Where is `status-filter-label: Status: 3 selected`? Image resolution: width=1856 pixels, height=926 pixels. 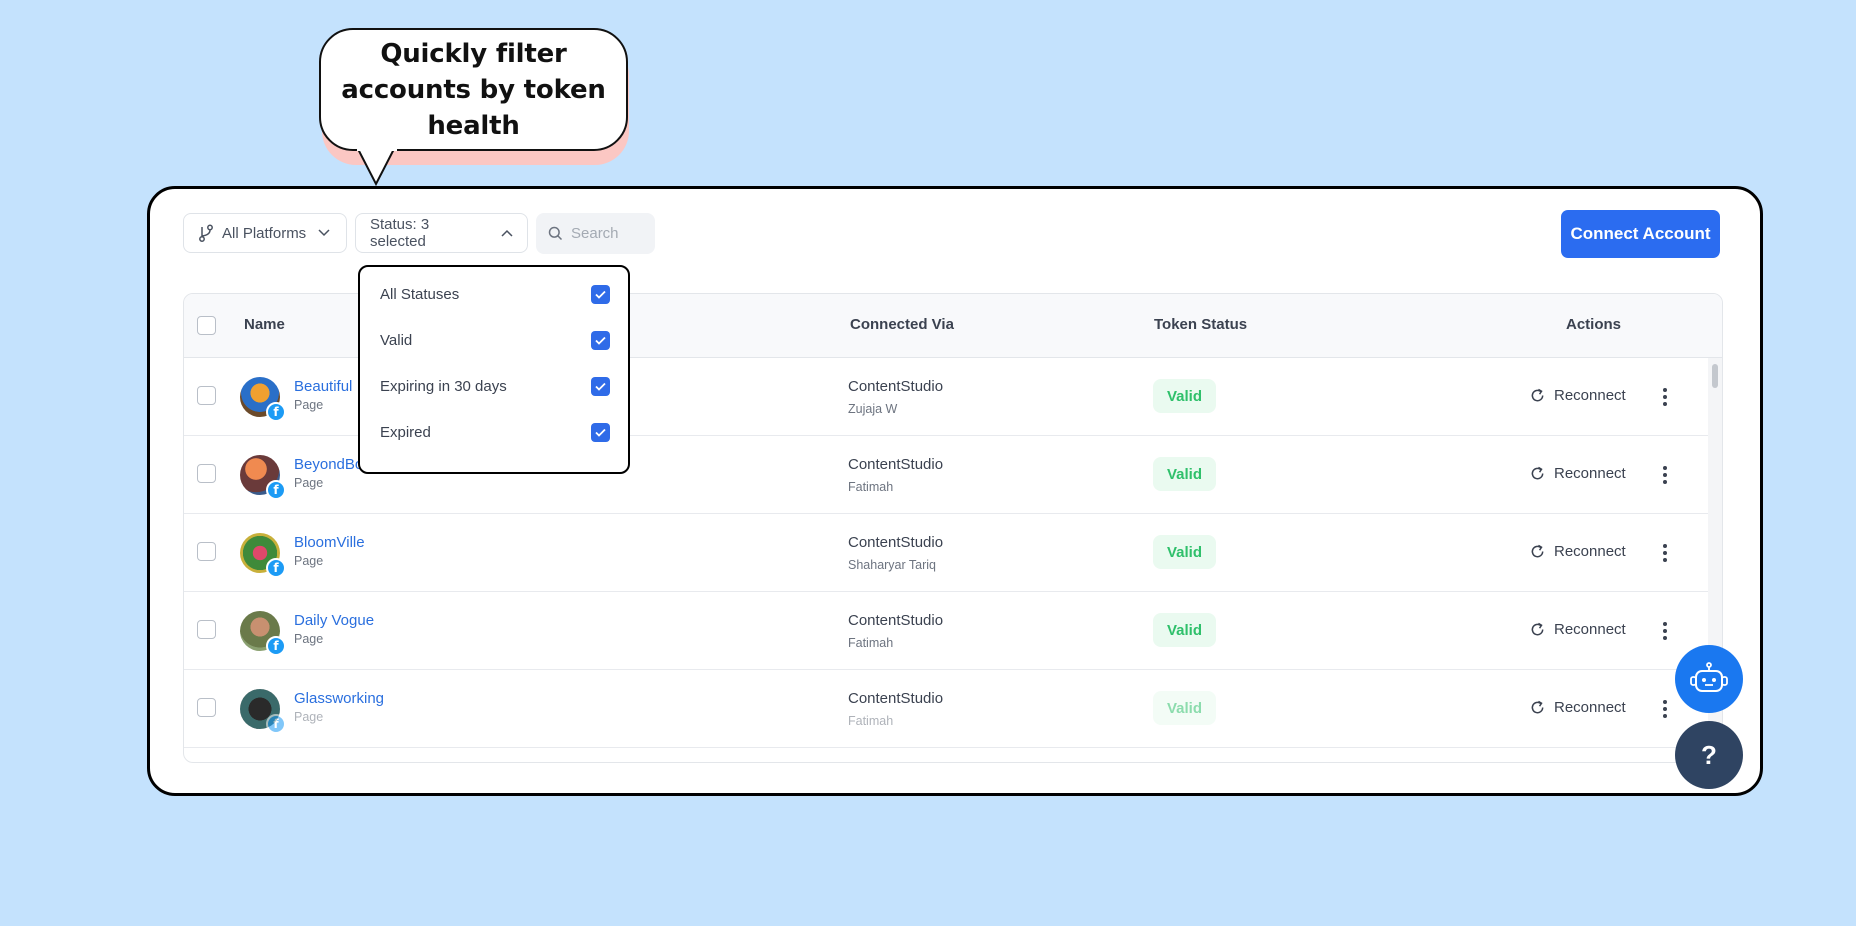
status-filter-label: Status: 3 selected is located at coordinates (400, 233).